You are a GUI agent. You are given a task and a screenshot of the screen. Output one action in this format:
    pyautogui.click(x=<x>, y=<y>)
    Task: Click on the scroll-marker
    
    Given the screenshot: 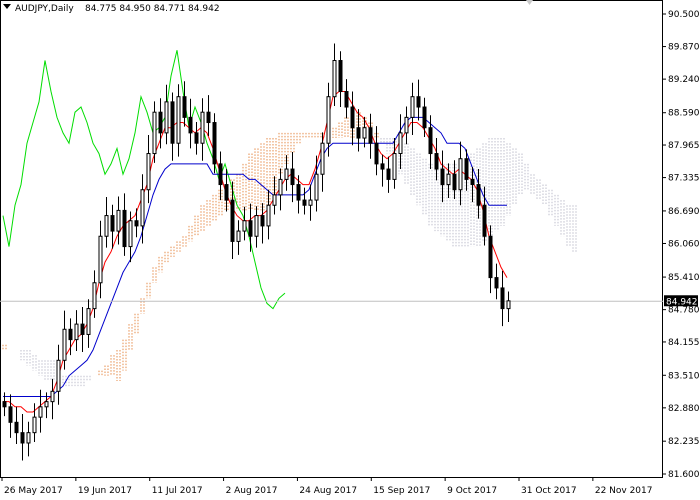 What is the action you would take?
    pyautogui.click(x=529, y=2)
    